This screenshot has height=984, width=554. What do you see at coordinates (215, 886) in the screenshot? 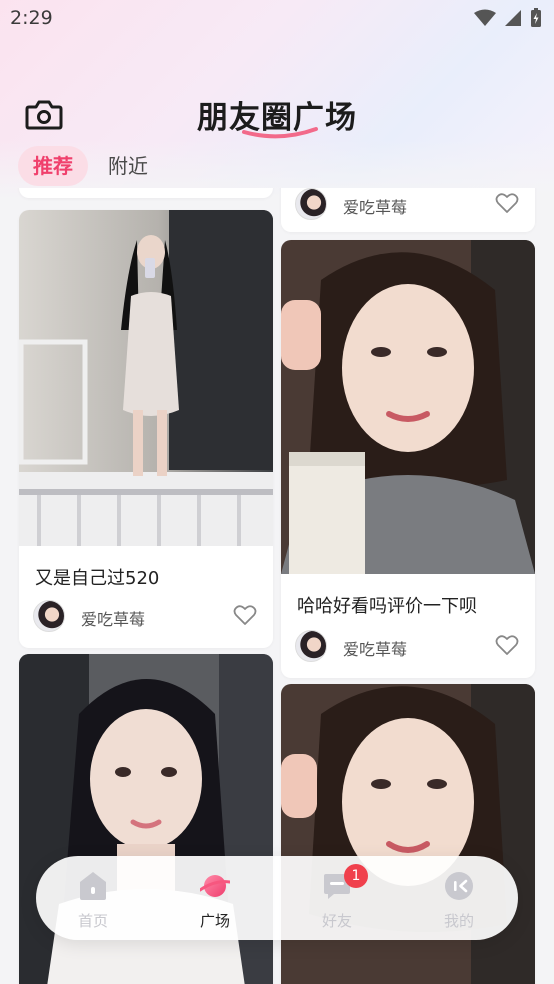
I see `planet-icon` at bounding box center [215, 886].